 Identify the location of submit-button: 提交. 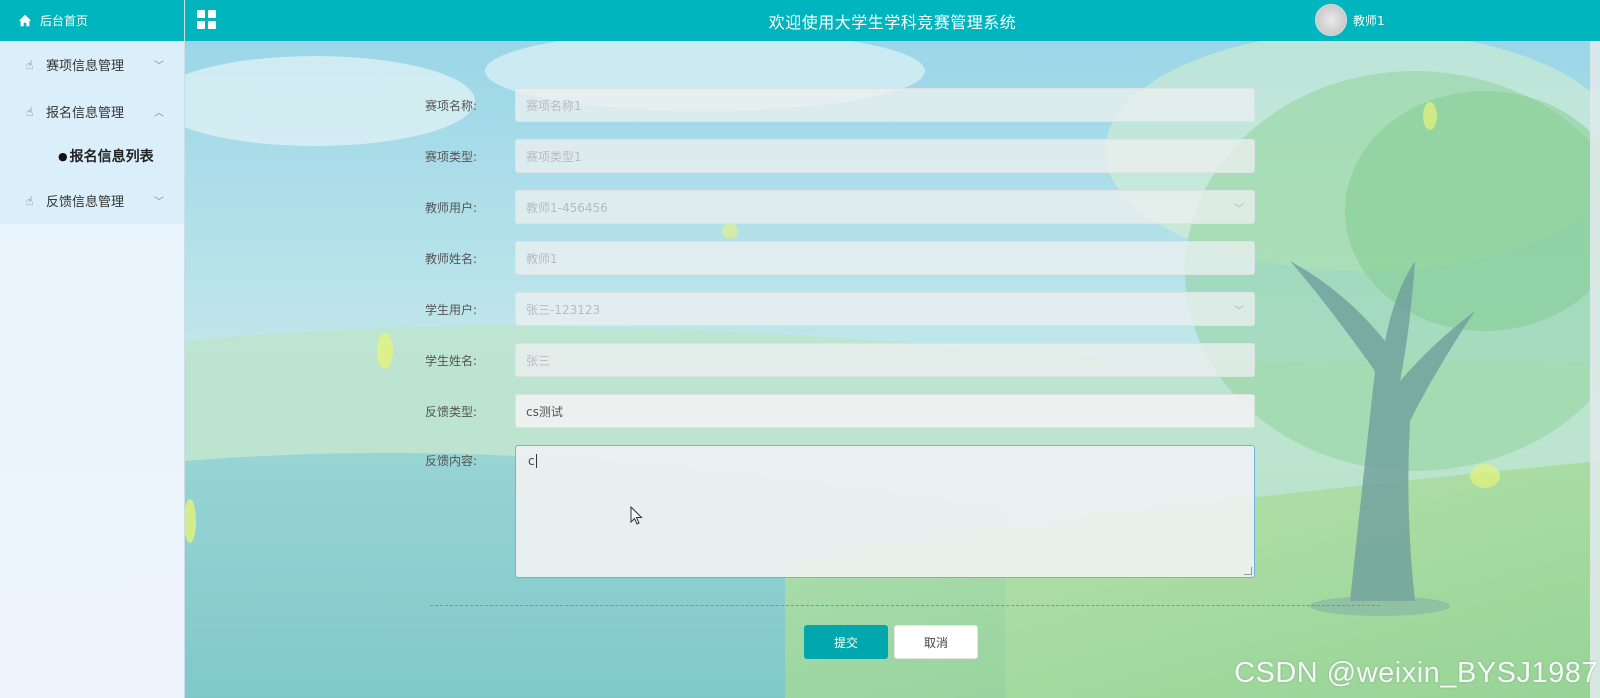
(846, 642).